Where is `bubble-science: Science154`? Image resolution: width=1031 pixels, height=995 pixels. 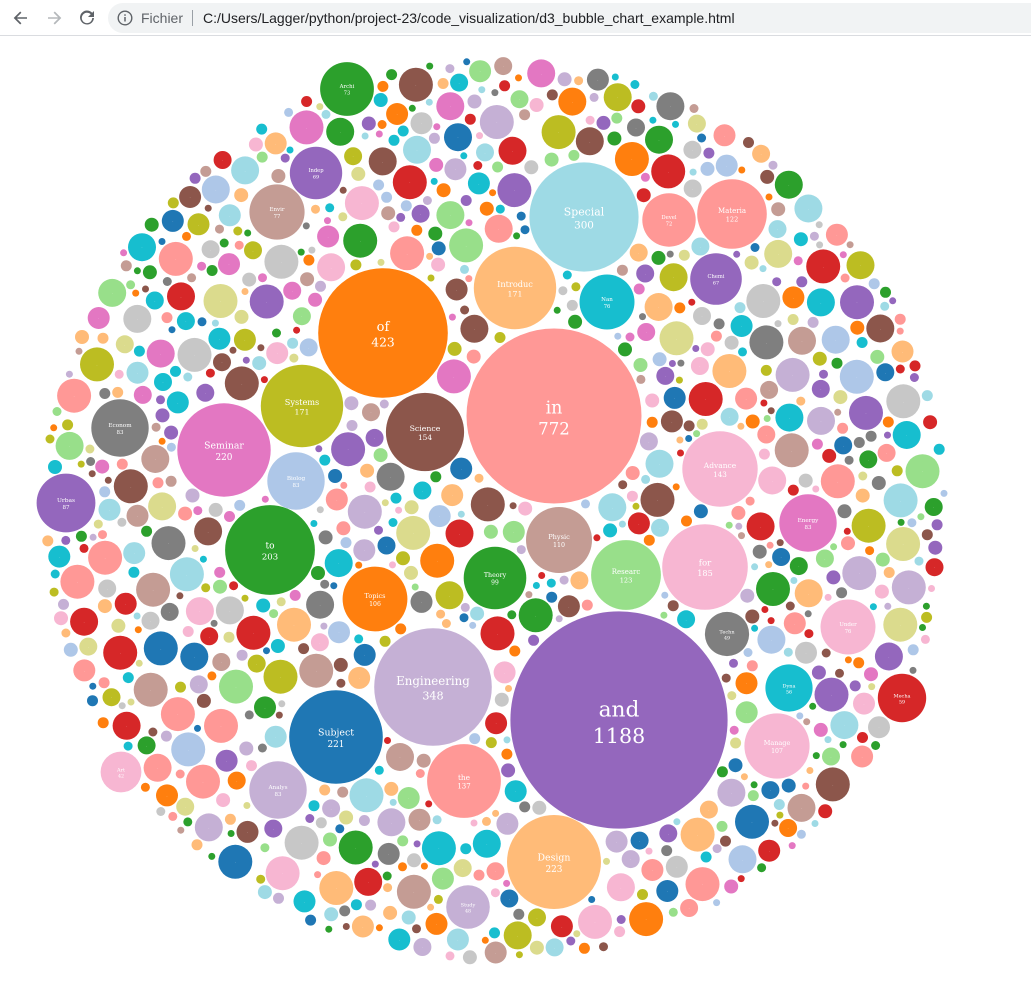 bubble-science: Science154 is located at coordinates (425, 432).